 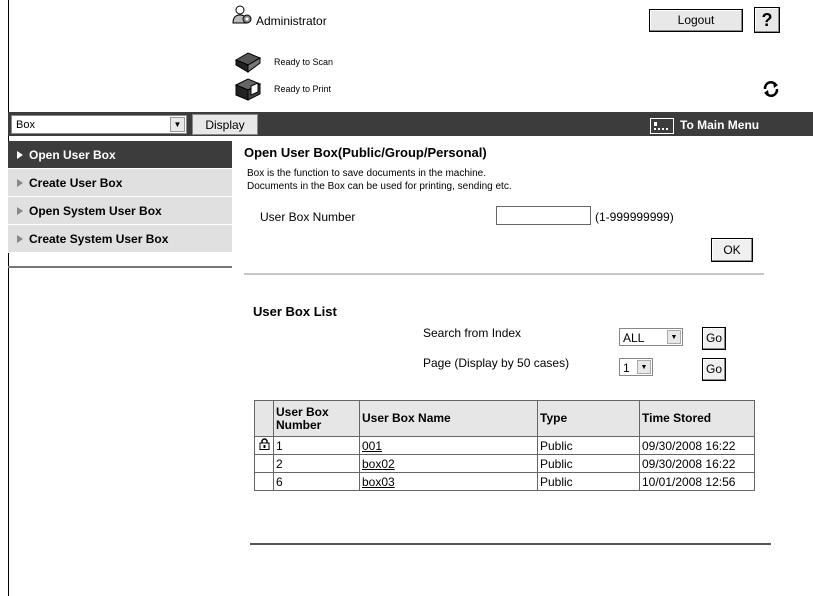 I want to click on refresh-icon, so click(x=771, y=89).